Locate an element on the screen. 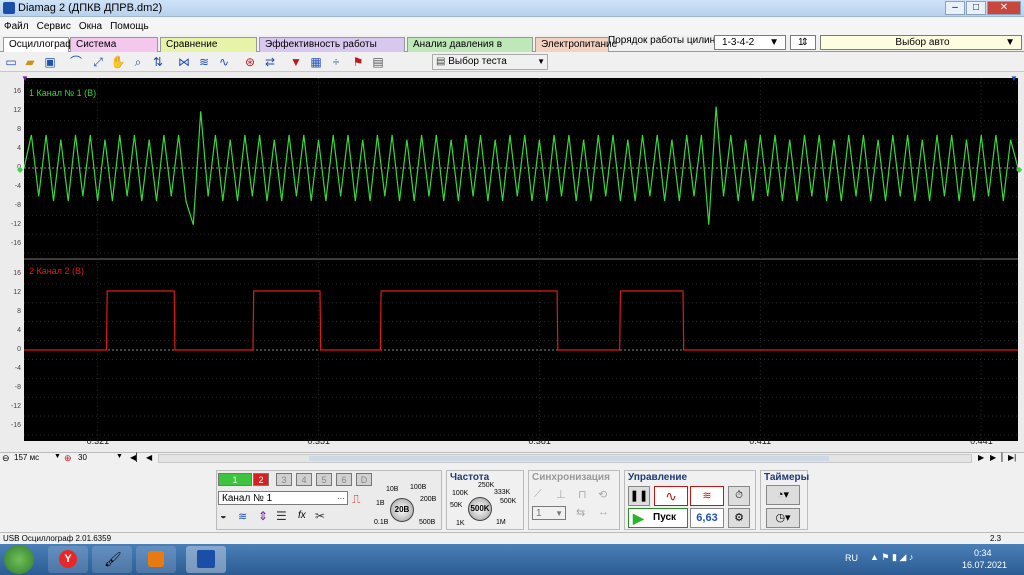 Image resolution: width=1024 pixels, height=575 pixels. menu-service: Сервис is located at coordinates (54, 26).